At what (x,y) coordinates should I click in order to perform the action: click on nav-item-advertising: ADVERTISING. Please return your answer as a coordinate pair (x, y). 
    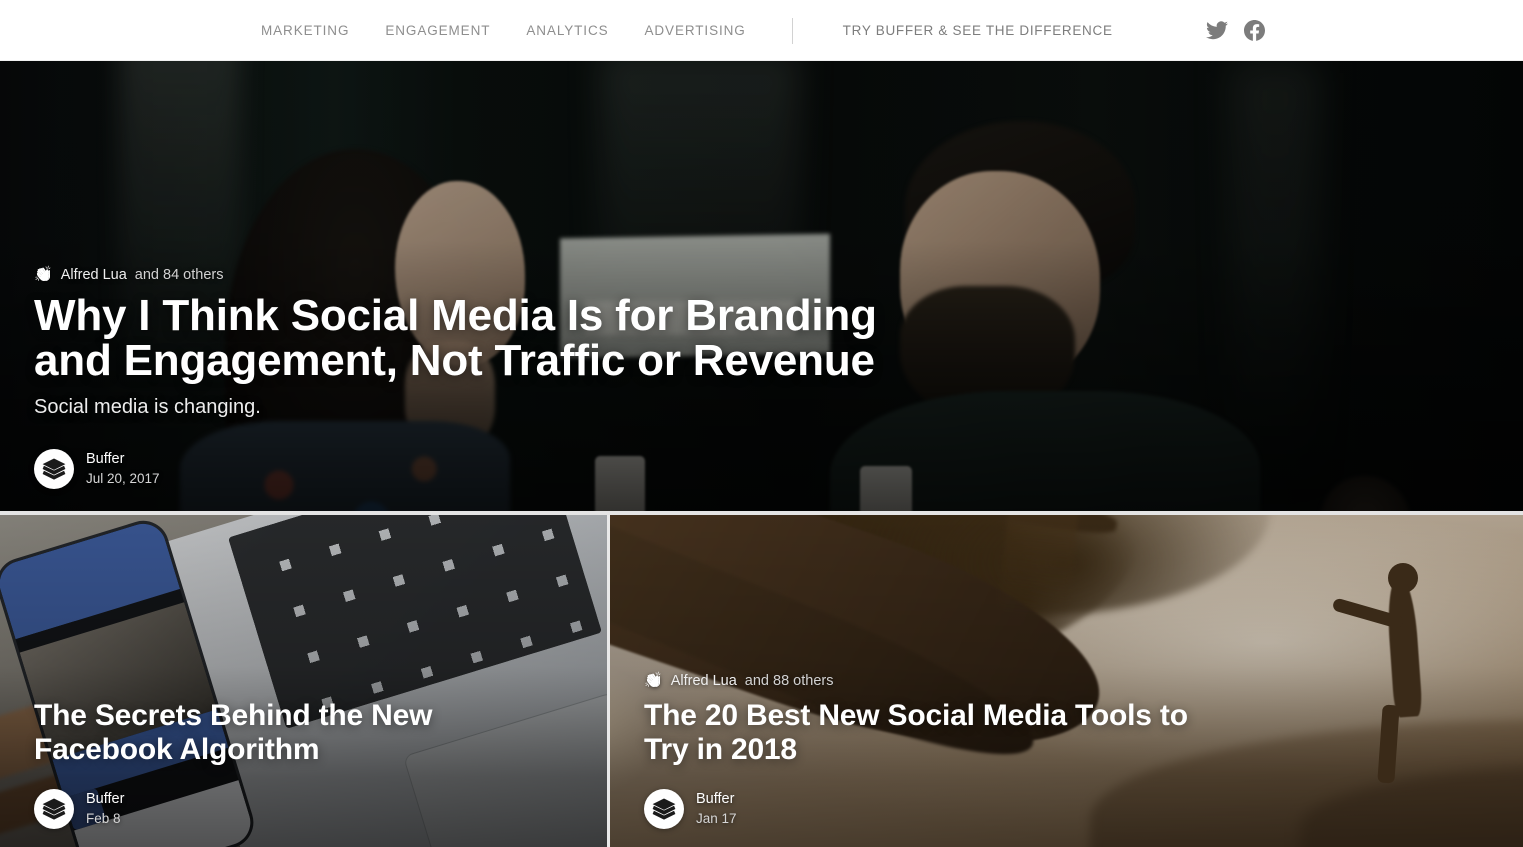
    Looking at the image, I should click on (695, 30).